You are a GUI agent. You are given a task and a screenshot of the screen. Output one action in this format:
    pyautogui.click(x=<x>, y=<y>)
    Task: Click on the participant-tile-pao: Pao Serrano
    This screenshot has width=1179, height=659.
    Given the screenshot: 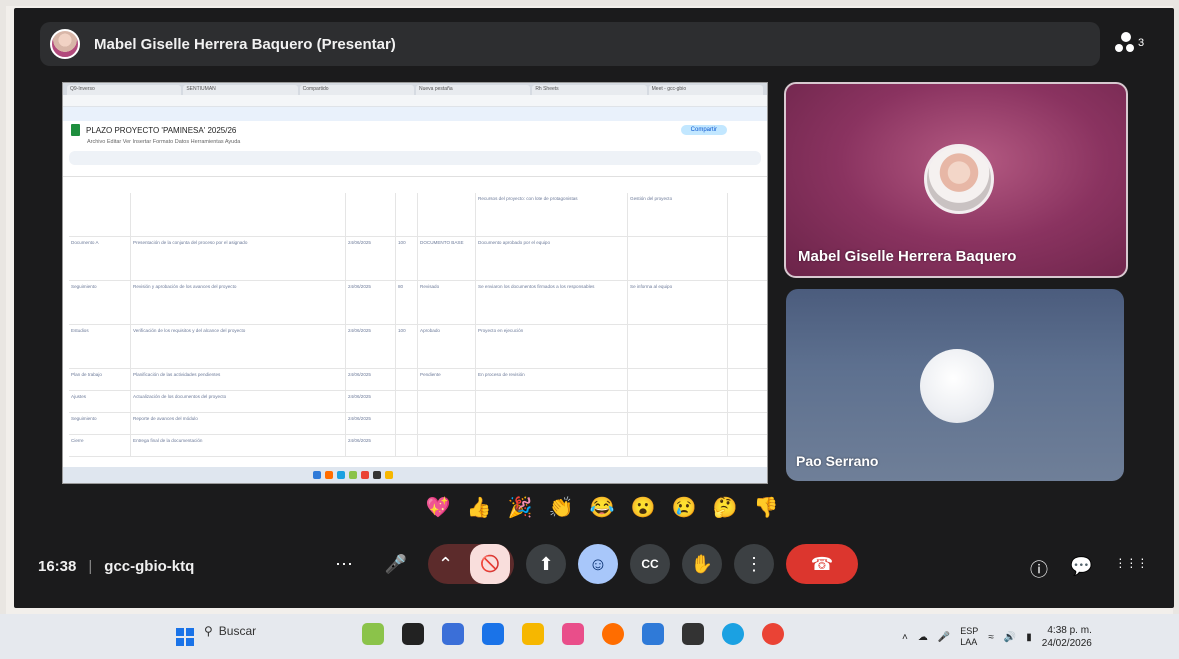 What is the action you would take?
    pyautogui.click(x=955, y=385)
    